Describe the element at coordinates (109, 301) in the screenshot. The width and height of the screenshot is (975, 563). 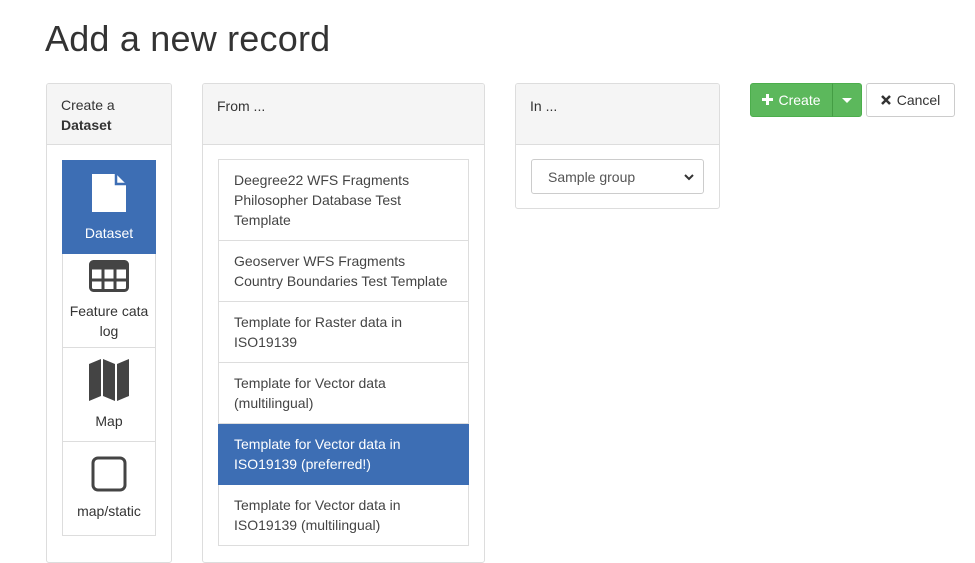
I see `type-item-feature-catalog: Feature catalog` at that location.